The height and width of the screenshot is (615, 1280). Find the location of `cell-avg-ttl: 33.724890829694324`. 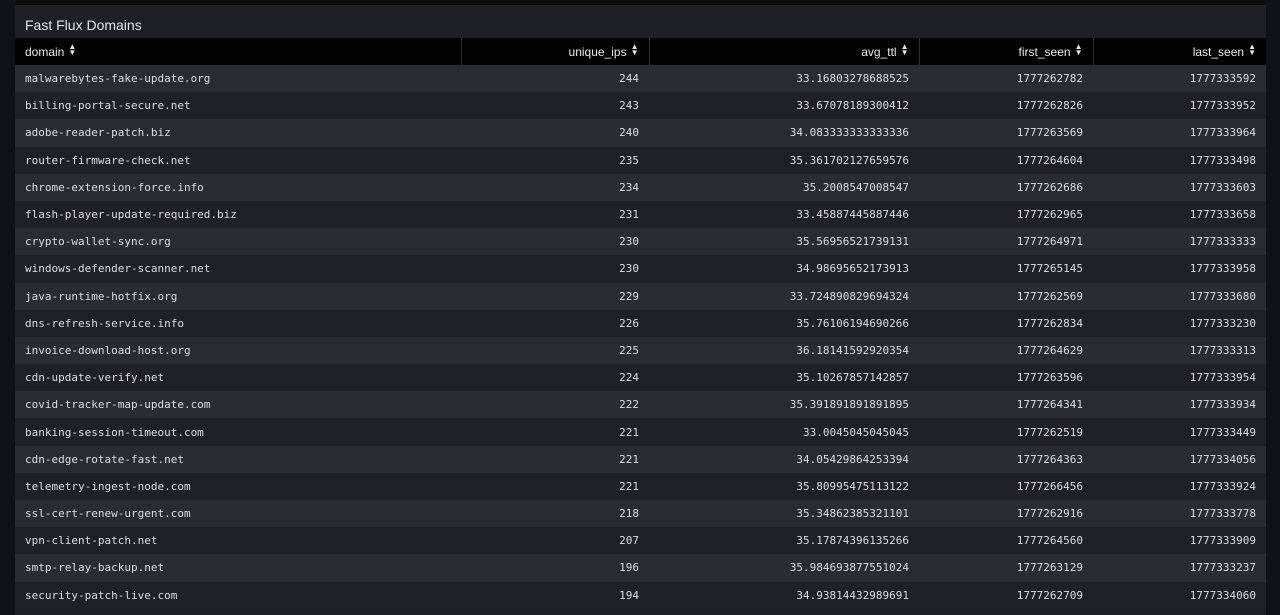

cell-avg-ttl: 33.724890829694324 is located at coordinates (849, 296).